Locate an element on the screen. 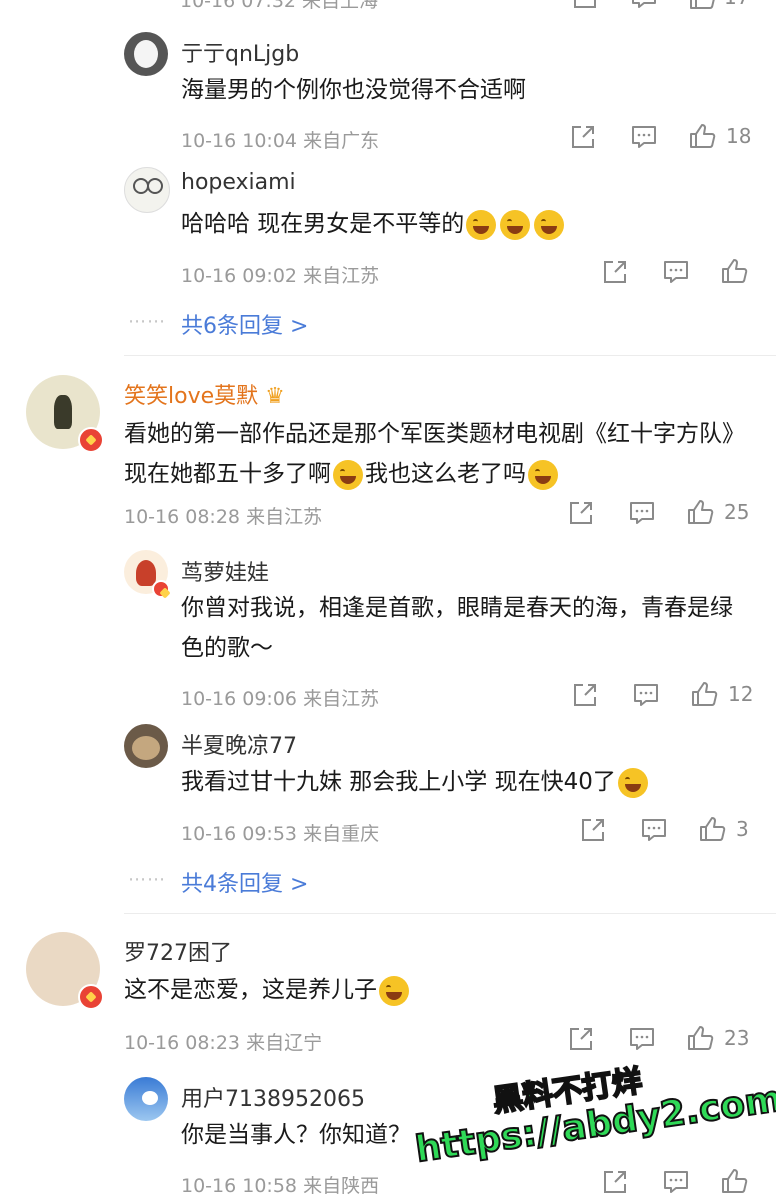 This screenshot has height=1198, width=776. comment-text: 我看过甘十九妹 那会我上小学 现在快40了 is located at coordinates (415, 782).